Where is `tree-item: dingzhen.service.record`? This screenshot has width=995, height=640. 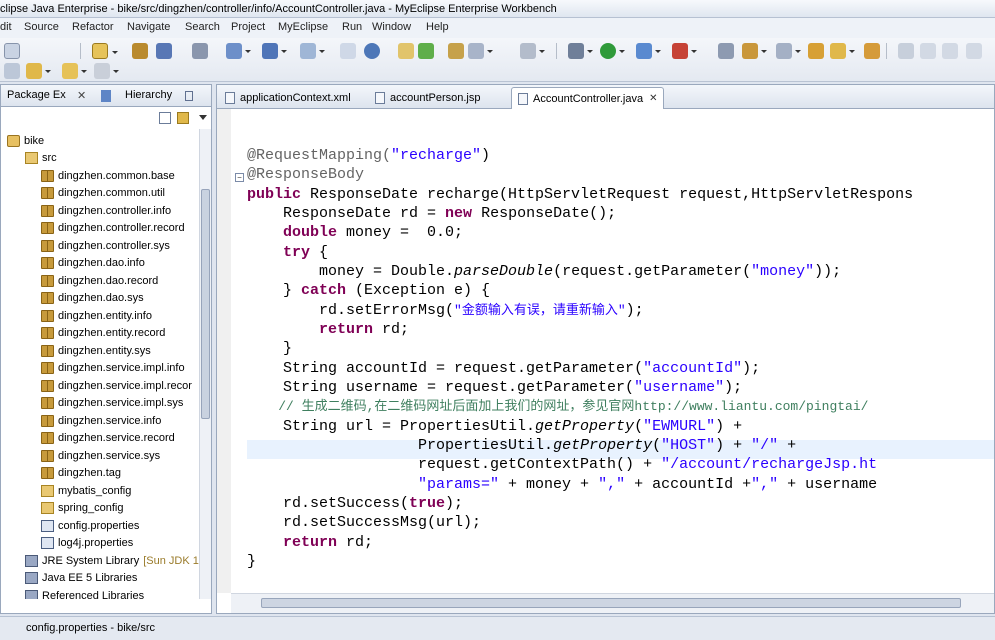 tree-item: dingzhen.service.record is located at coordinates (108, 438).